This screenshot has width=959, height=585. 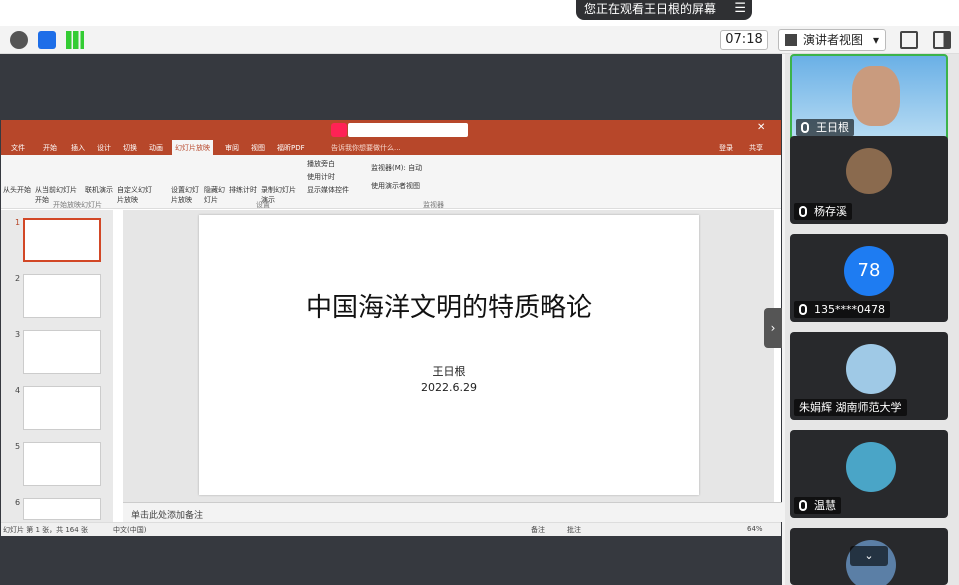 I want to click on group-label-monitor: 监视器, so click(x=433, y=205).